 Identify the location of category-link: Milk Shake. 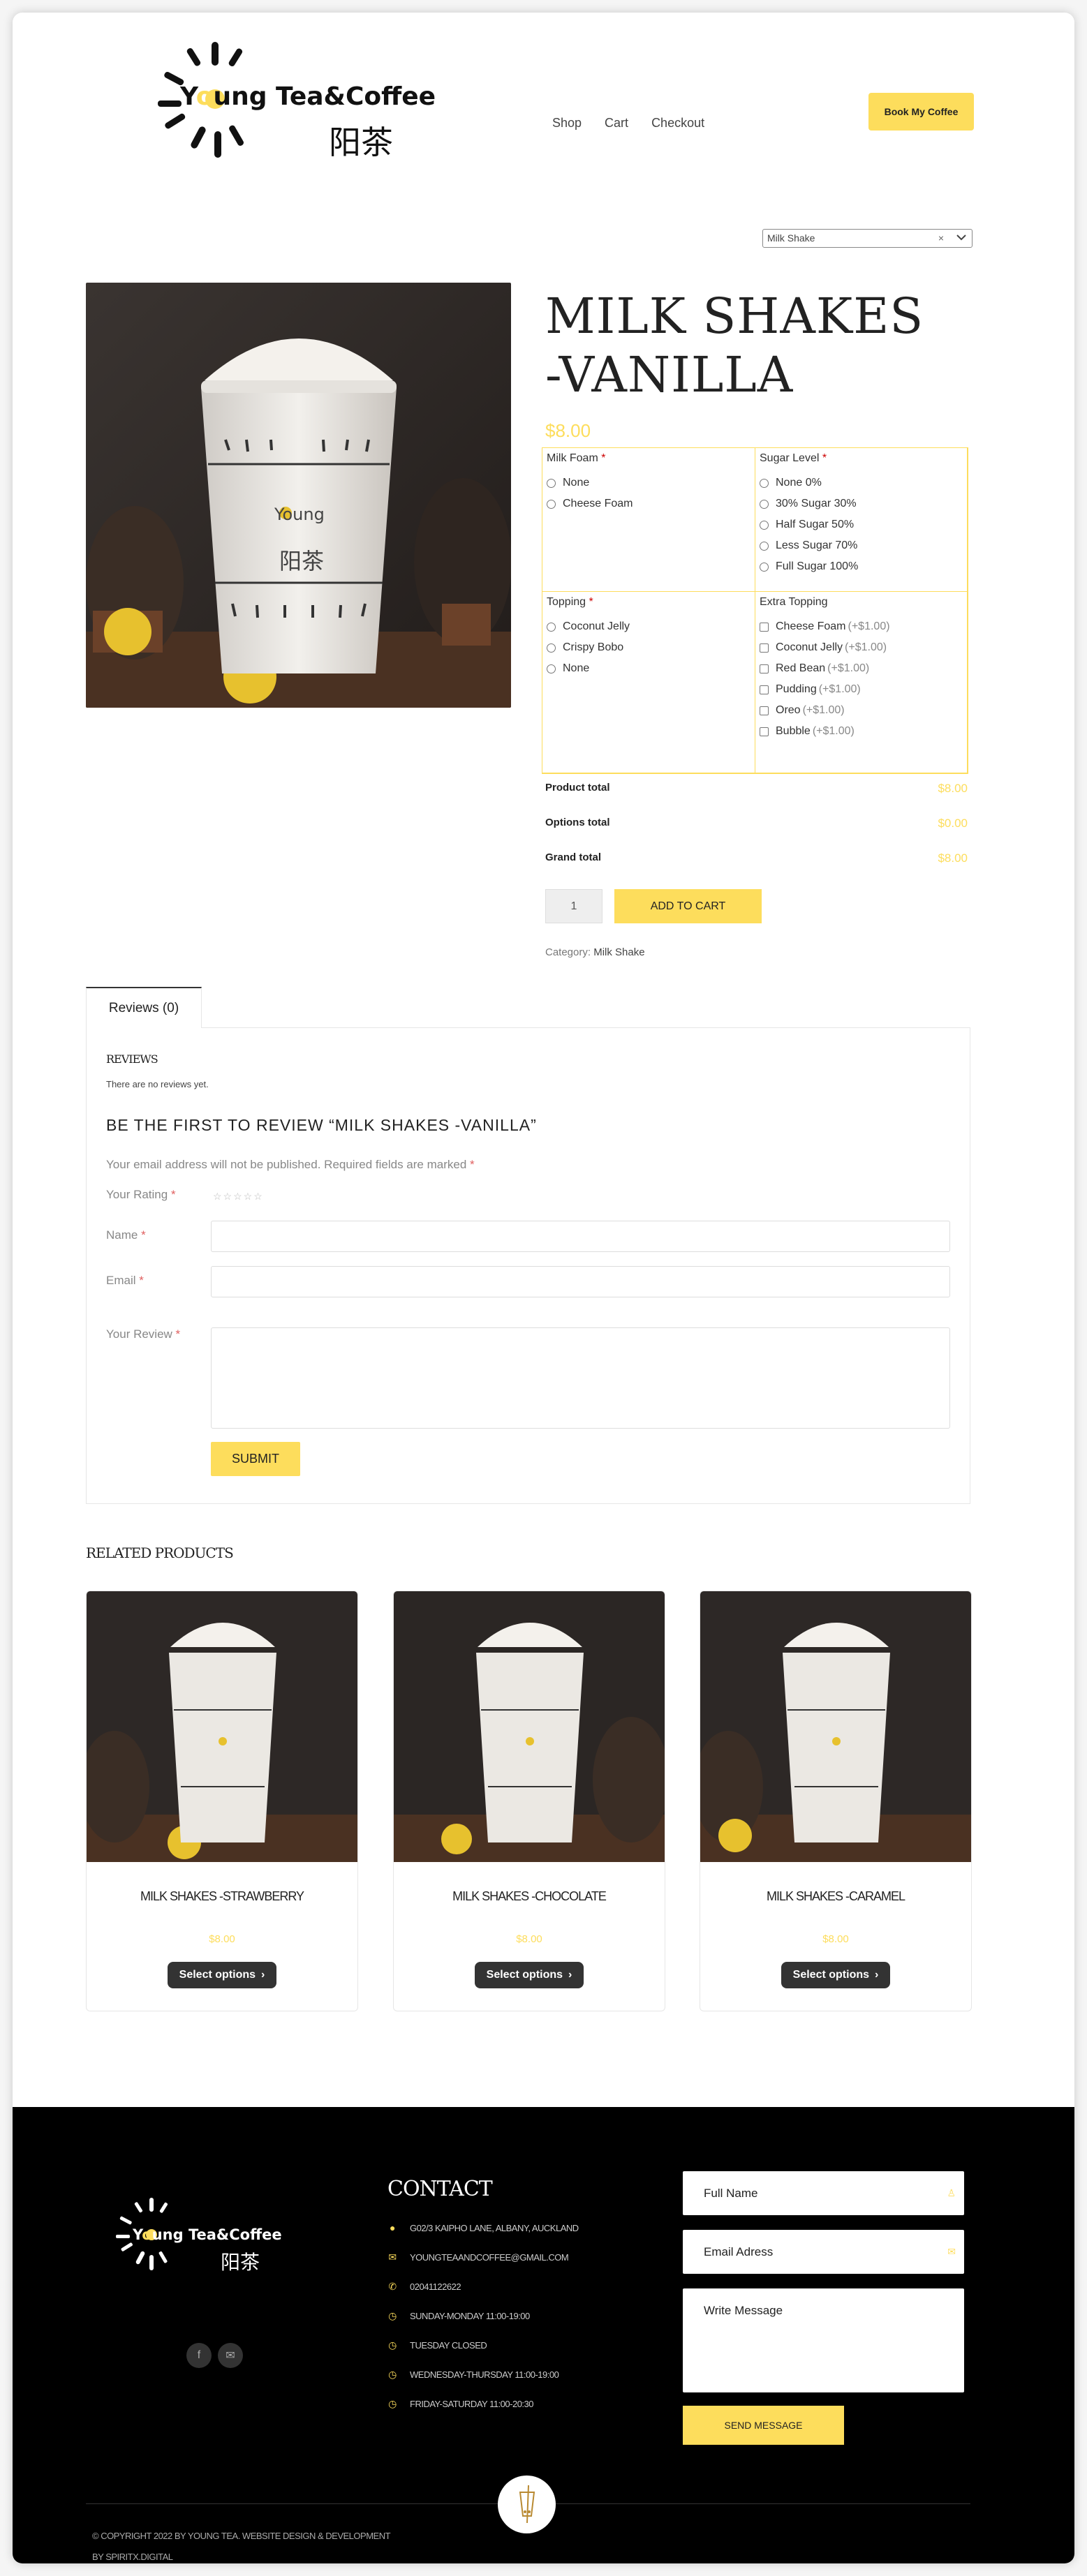
(618, 952).